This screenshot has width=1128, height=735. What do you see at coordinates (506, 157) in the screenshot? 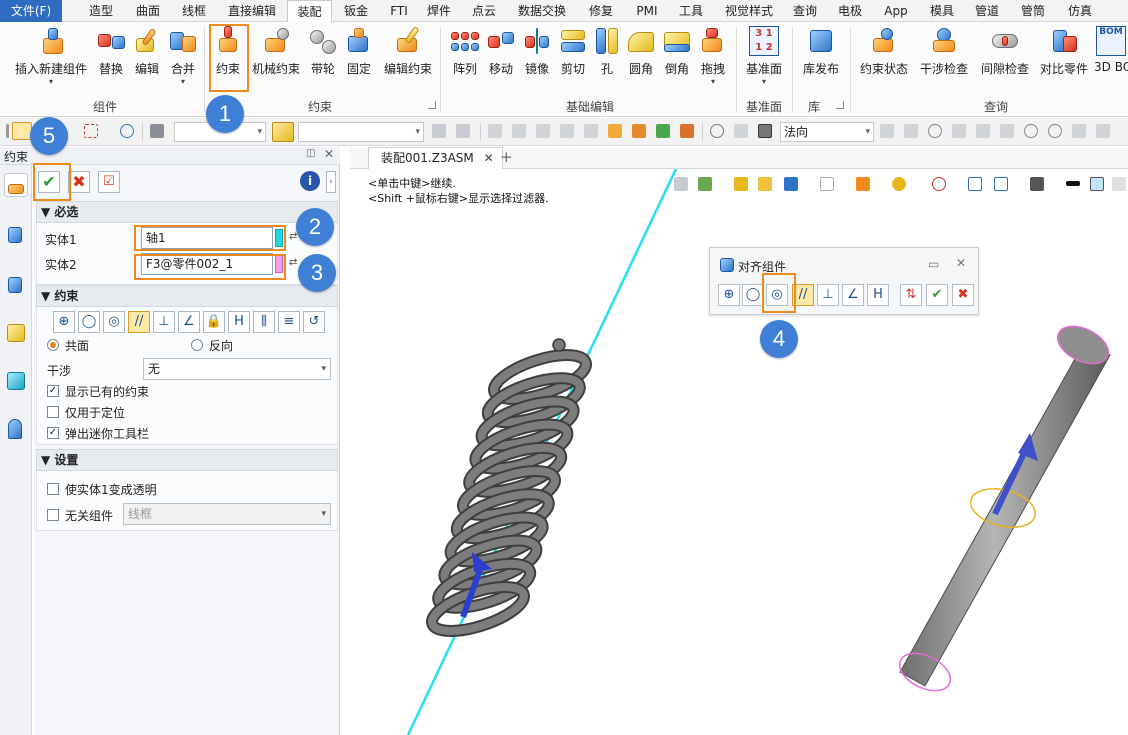
I see `new-tab-icon: +` at bounding box center [506, 157].